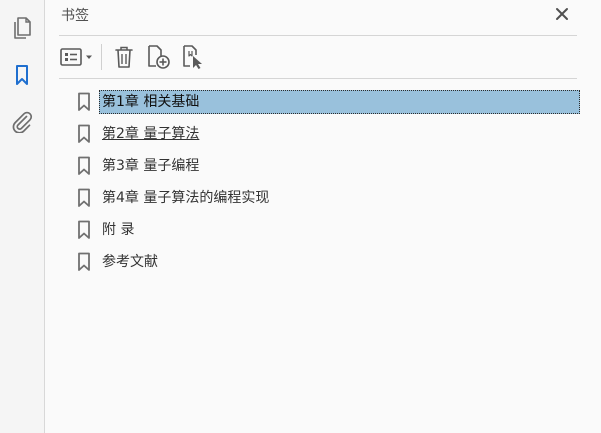  I want to click on bookmark-label: 第1章 相关基础, so click(339, 102).